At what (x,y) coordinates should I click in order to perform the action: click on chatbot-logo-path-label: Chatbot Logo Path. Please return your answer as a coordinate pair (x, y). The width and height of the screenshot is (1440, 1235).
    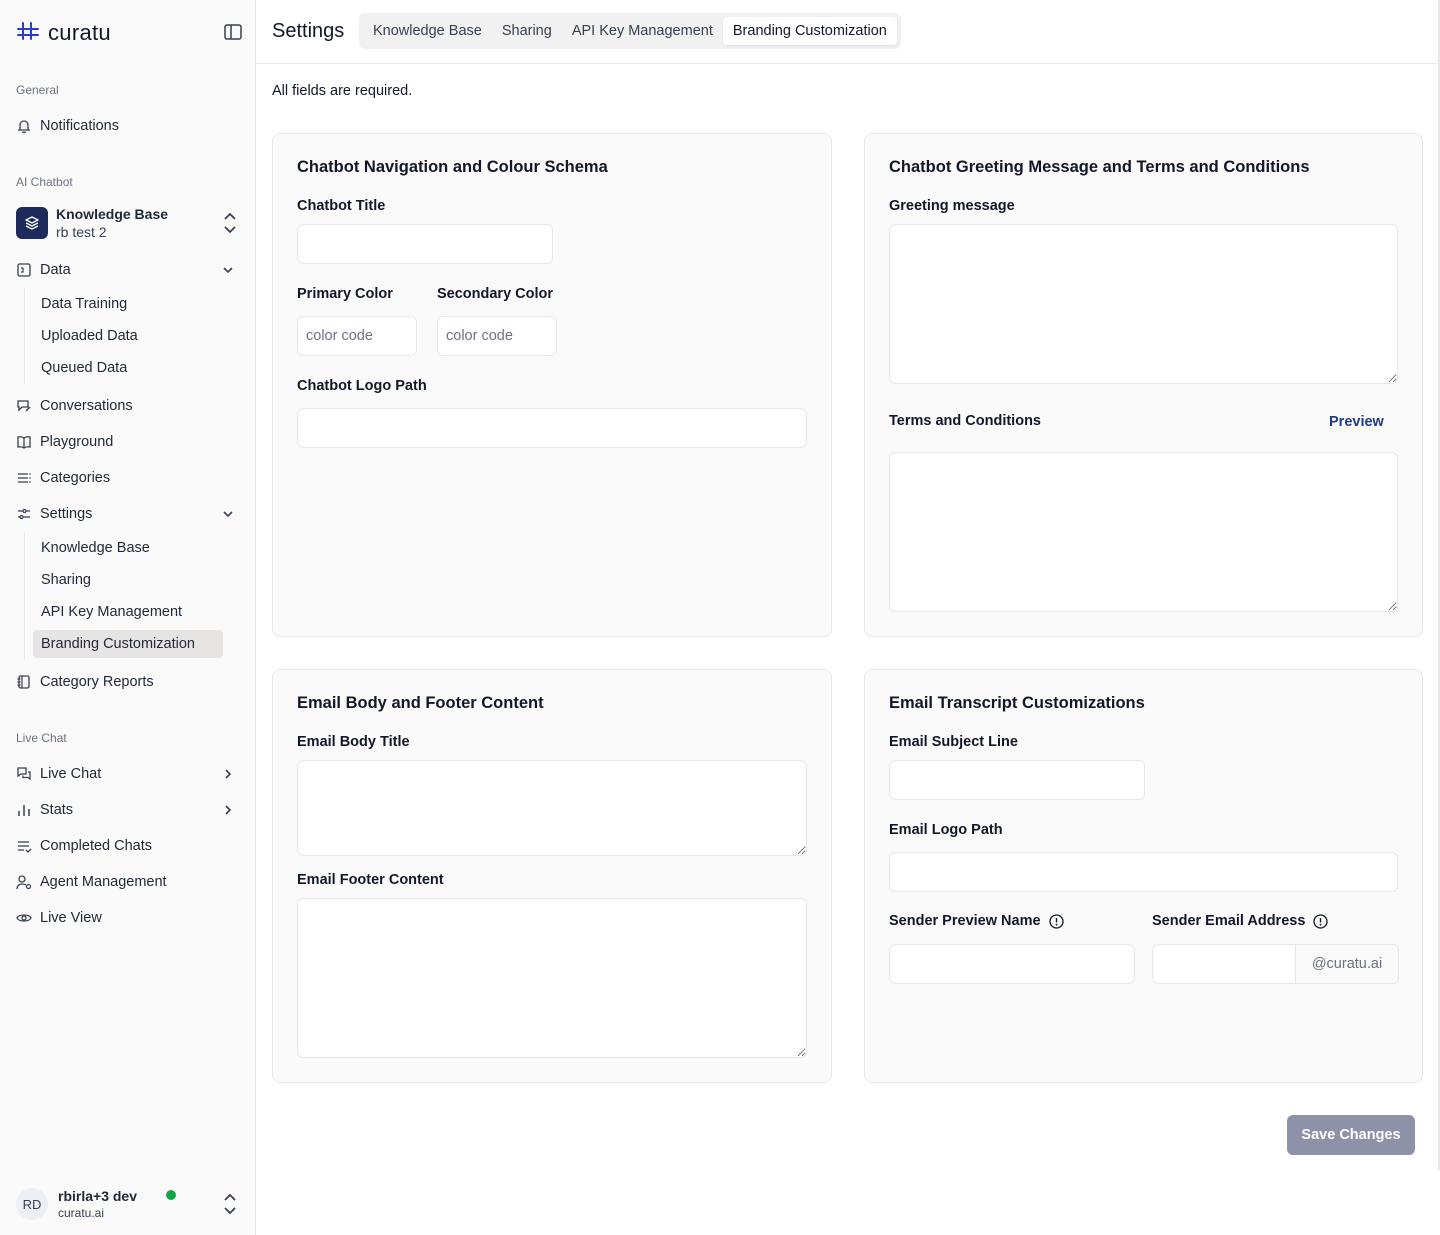
    Looking at the image, I should click on (362, 386).